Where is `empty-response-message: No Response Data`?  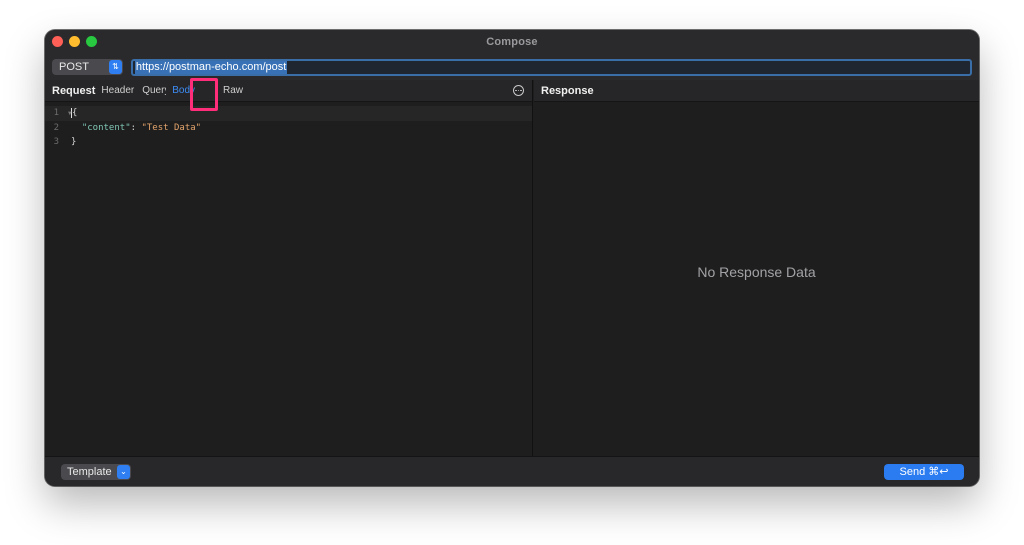
empty-response-message: No Response Data is located at coordinates (756, 272).